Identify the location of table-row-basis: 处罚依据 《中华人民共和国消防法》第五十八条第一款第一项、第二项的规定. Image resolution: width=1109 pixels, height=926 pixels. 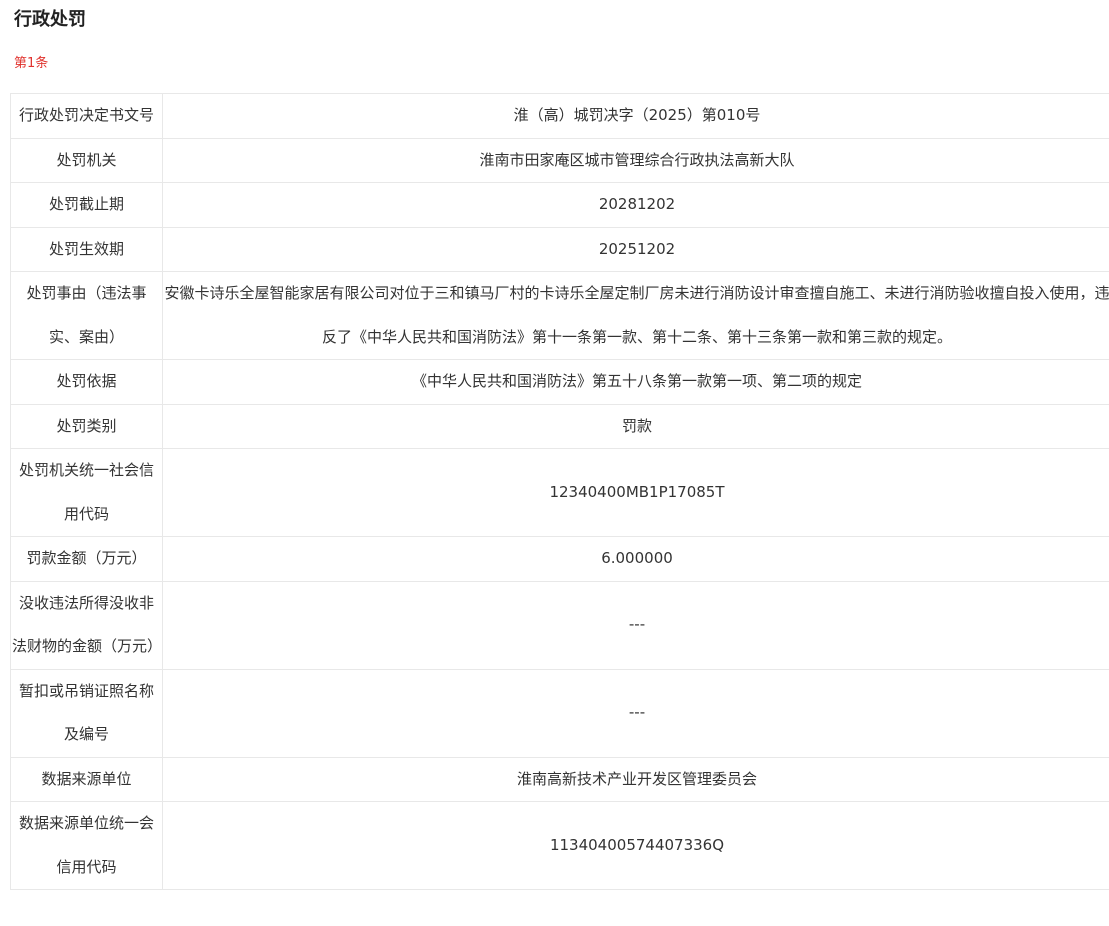
(559, 382).